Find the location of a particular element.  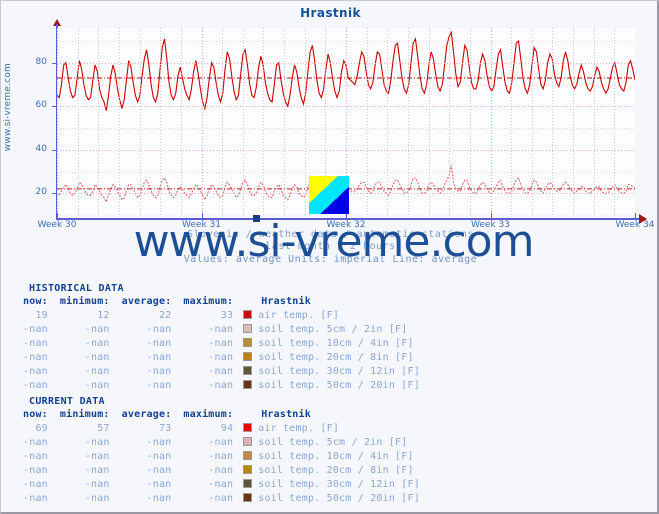

column-header: minimum: is located at coordinates (84, 414).